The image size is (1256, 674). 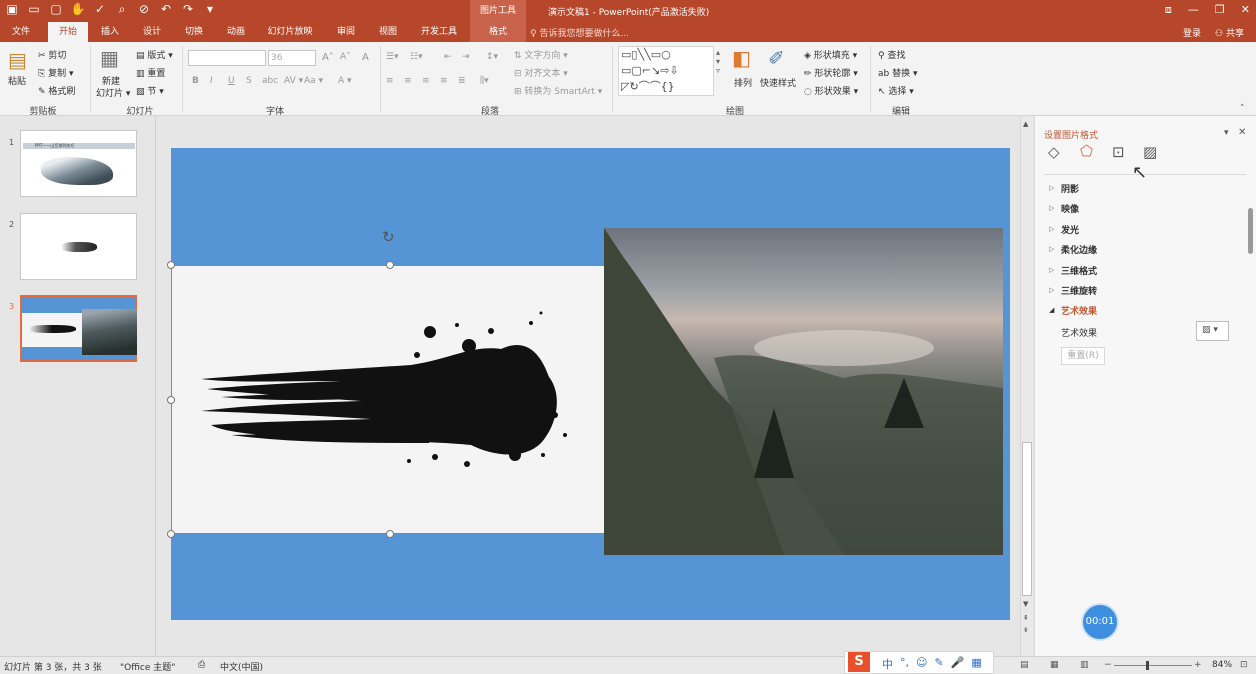 What do you see at coordinates (1079, 270) in the screenshot?
I see `section-3d-format: 三维格式` at bounding box center [1079, 270].